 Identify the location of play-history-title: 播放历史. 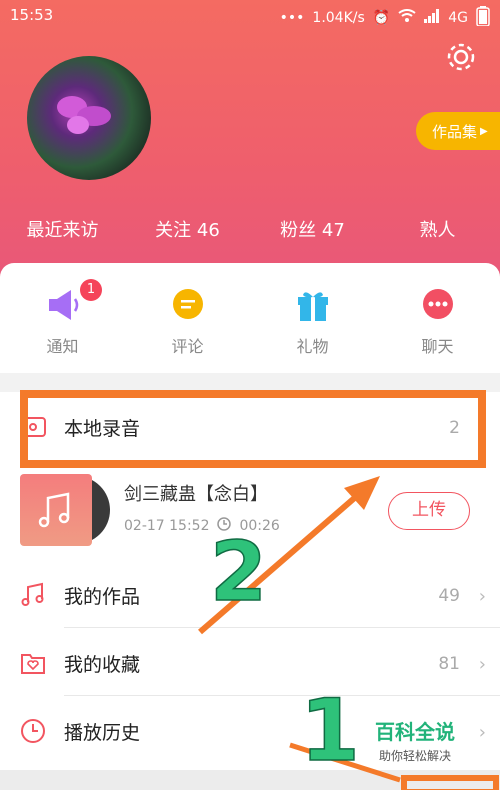
(102, 733).